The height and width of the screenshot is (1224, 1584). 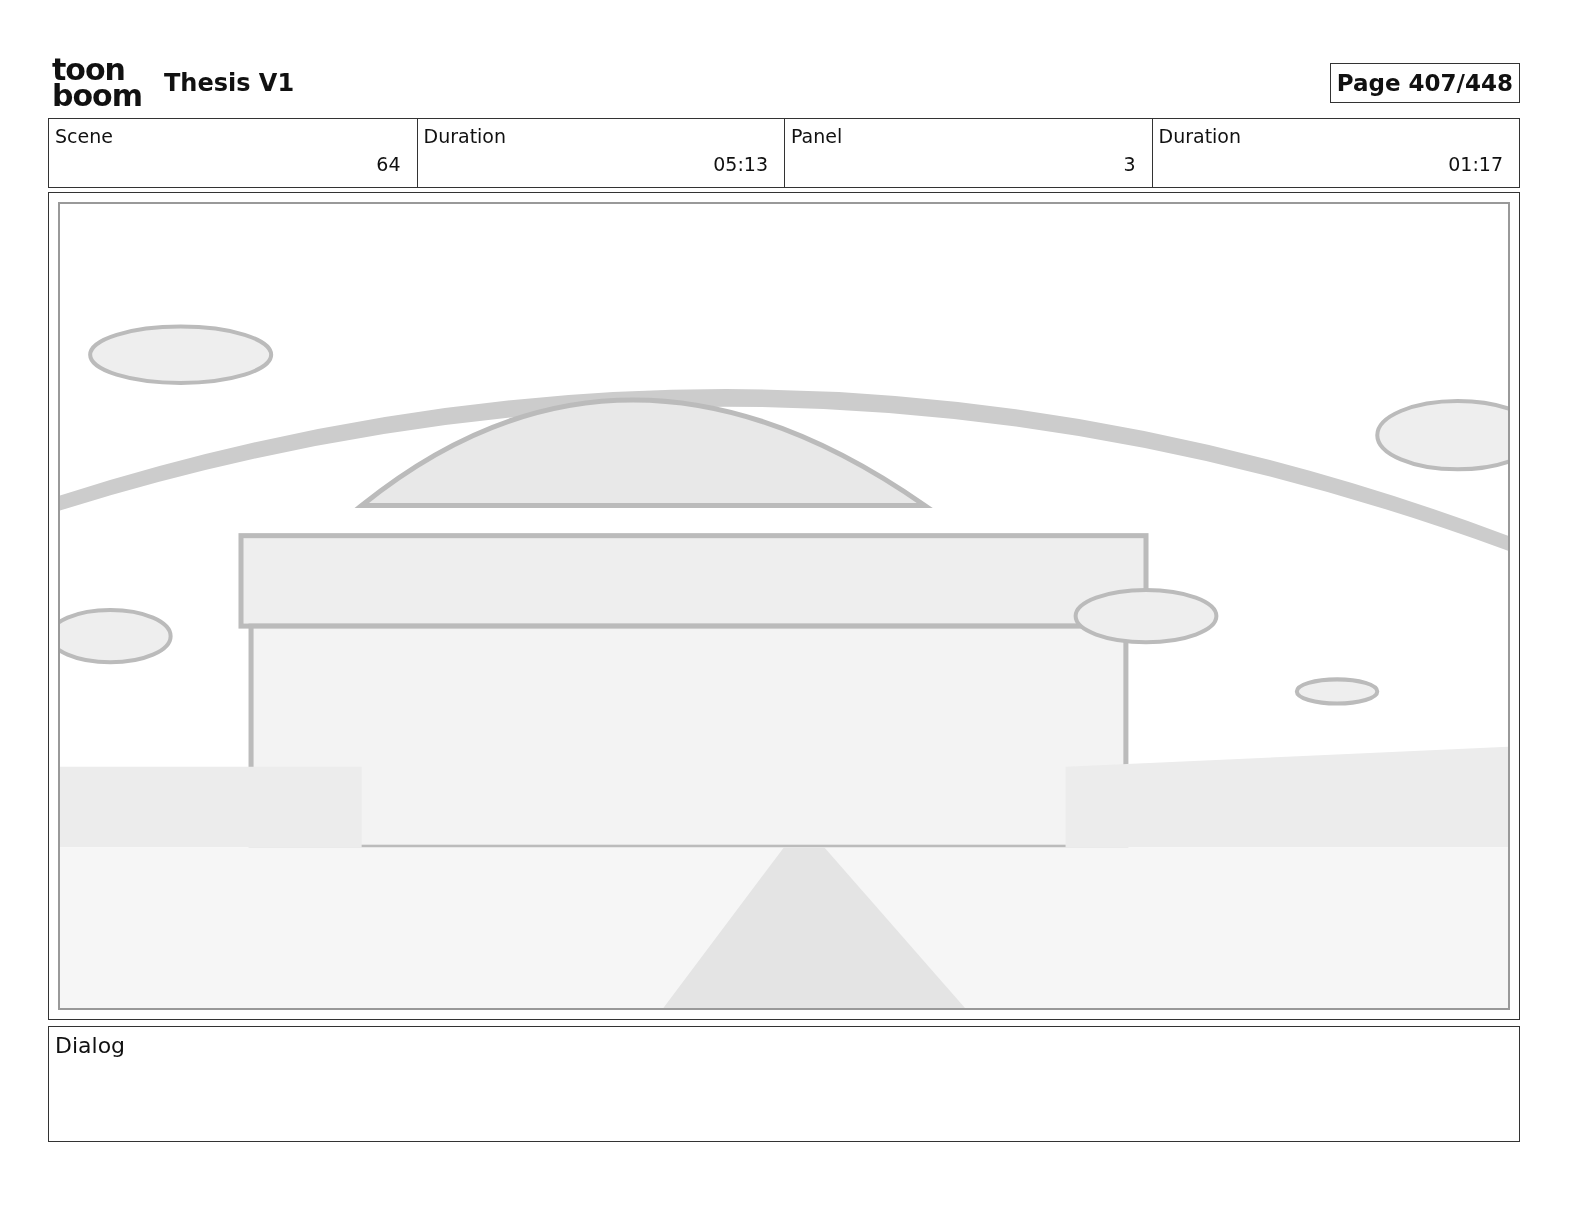 What do you see at coordinates (229, 83) in the screenshot?
I see `document-title: Thesis V1` at bounding box center [229, 83].